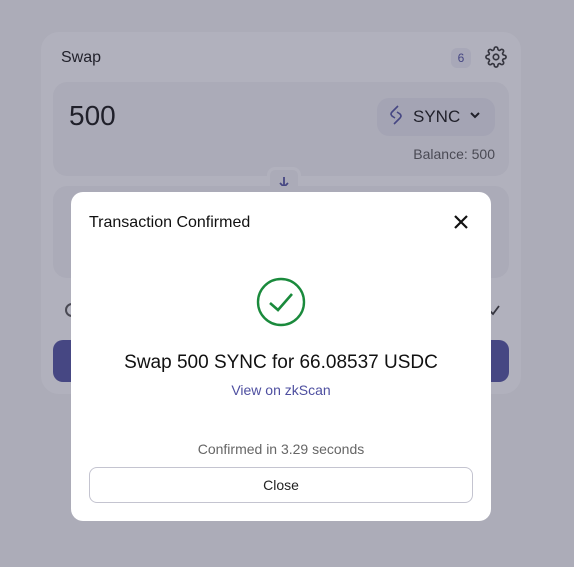  What do you see at coordinates (281, 302) in the screenshot?
I see `success-check-icon` at bounding box center [281, 302].